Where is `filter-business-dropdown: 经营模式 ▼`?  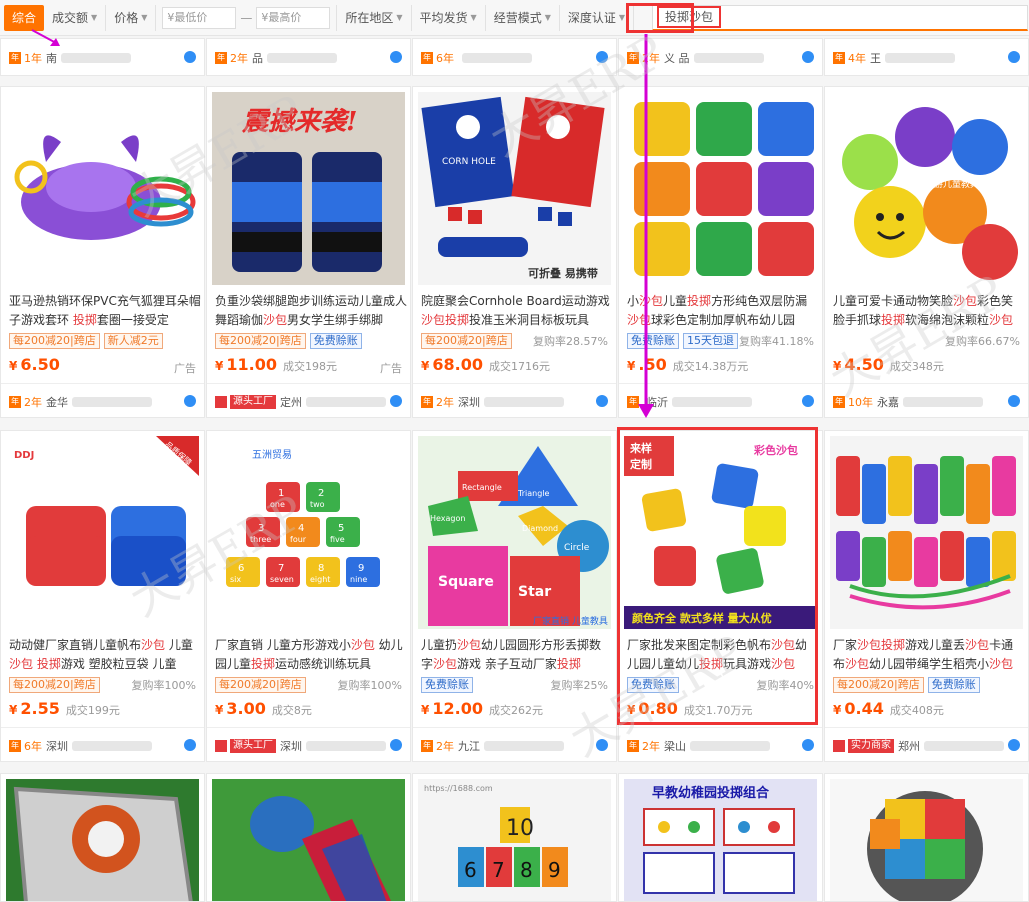
filter-business-dropdown: 经营模式 ▼ is located at coordinates (523, 17).